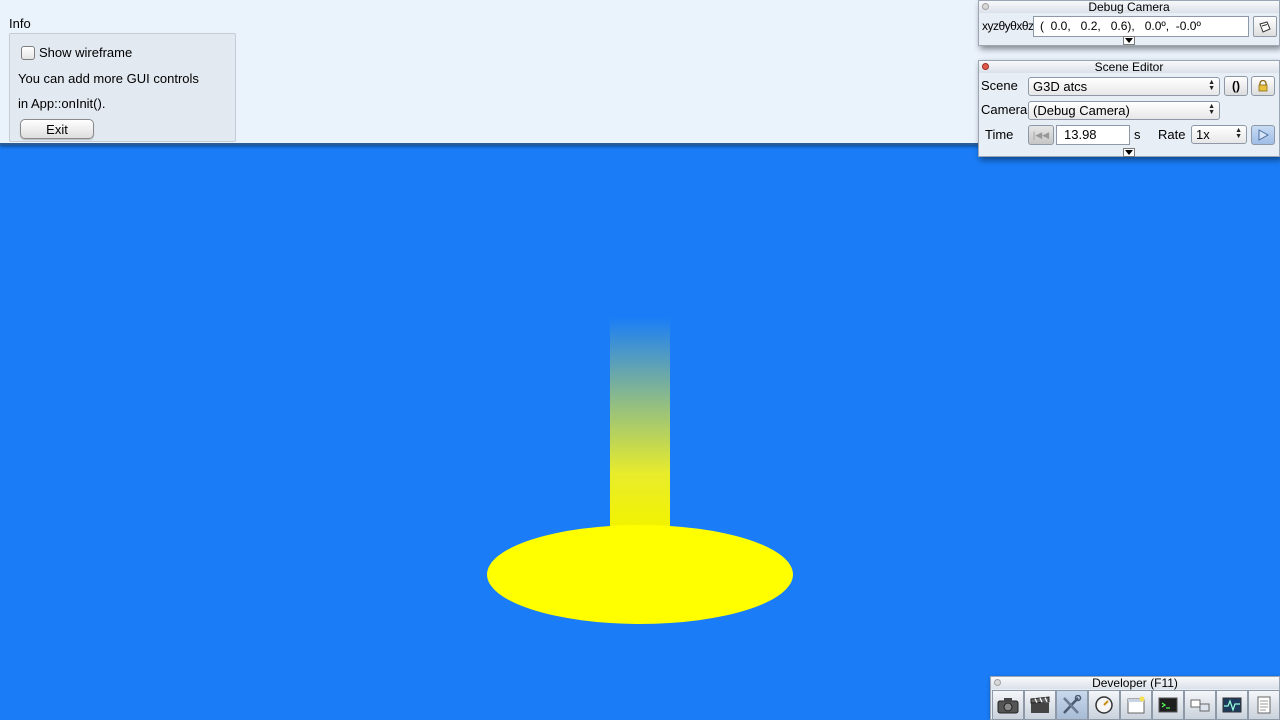  I want to click on rewind-button: |◀◀, so click(1041, 135).